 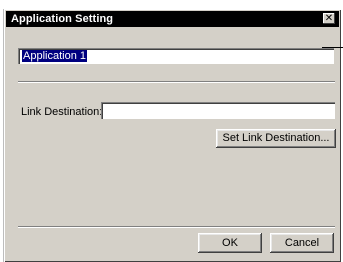 I want to click on cancel-button: Cancel, so click(x=302, y=243).